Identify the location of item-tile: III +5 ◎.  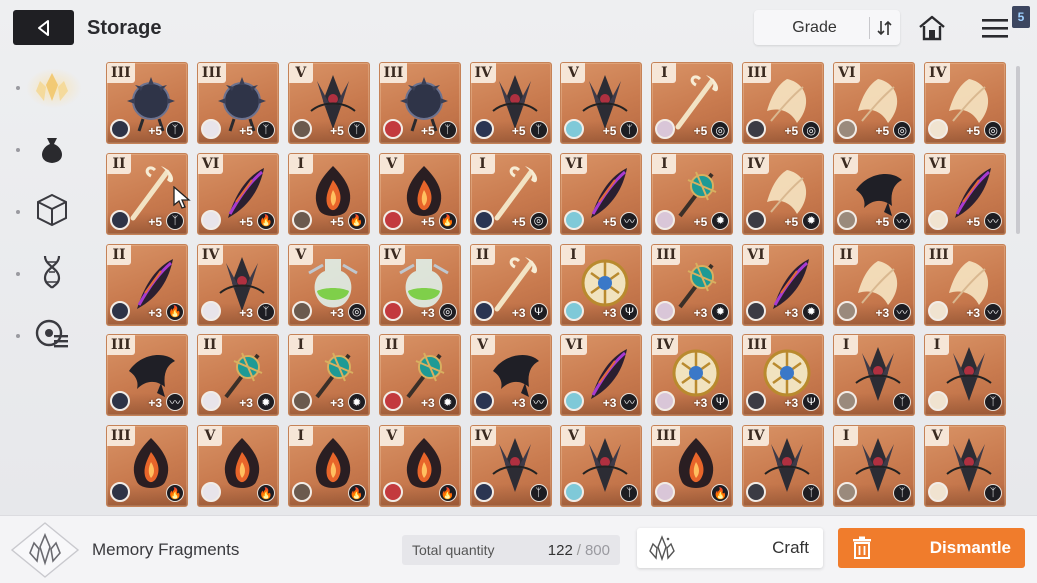
(783, 103).